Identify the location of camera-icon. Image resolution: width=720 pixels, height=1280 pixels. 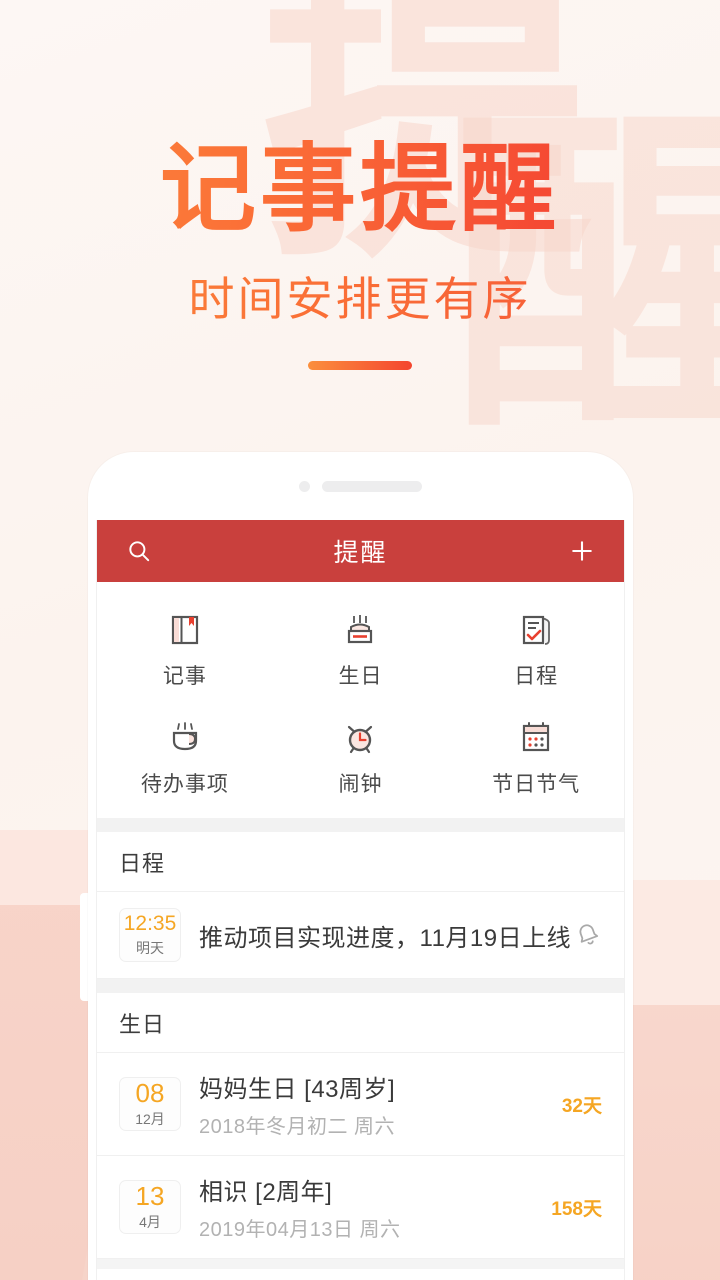
(304, 486).